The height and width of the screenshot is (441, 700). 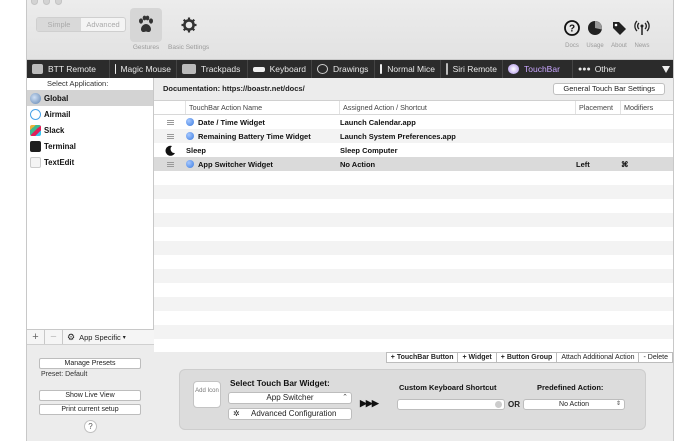 What do you see at coordinates (254, 136) in the screenshot?
I see `row-name: Remaining Battery Time Widget` at bounding box center [254, 136].